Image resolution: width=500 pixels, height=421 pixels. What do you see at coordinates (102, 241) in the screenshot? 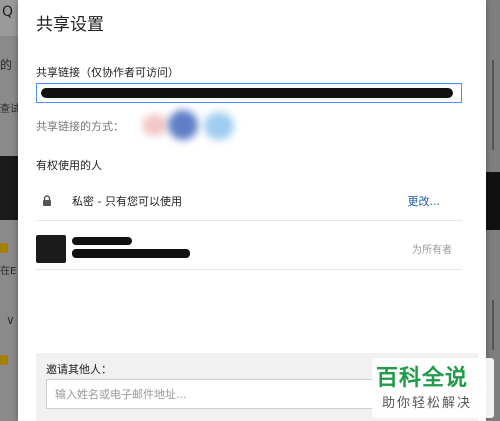
I see `redacted-owner-name` at bounding box center [102, 241].